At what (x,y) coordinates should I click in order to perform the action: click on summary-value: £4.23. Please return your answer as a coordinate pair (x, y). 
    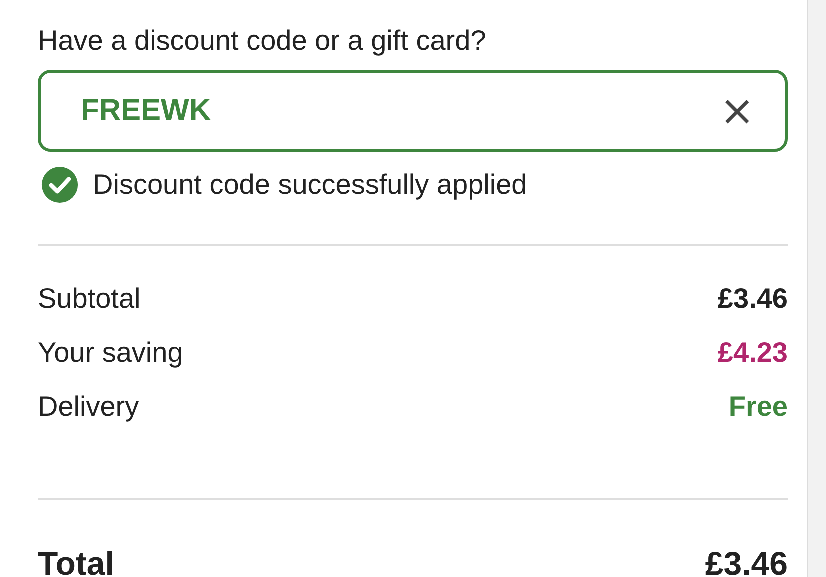
    Looking at the image, I should click on (753, 353).